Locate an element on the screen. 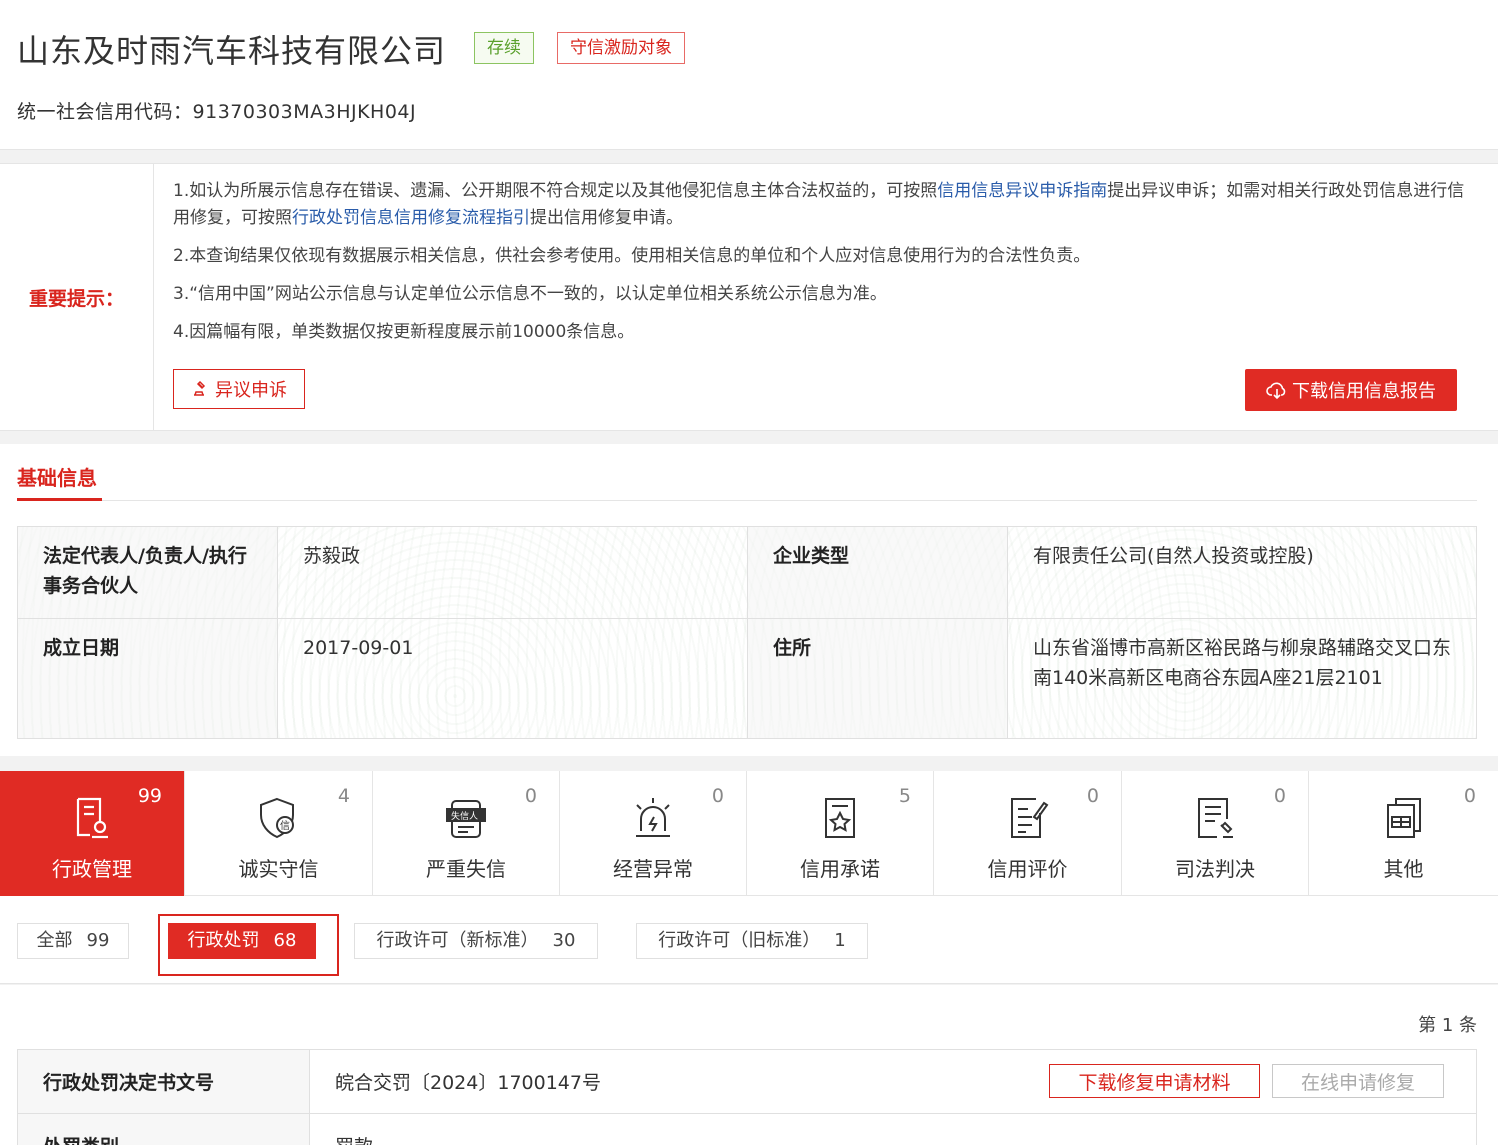 Image resolution: width=1498 pixels, height=1145 pixels. subtab-license-new: 行政许可（新标准） 30 is located at coordinates (476, 941).